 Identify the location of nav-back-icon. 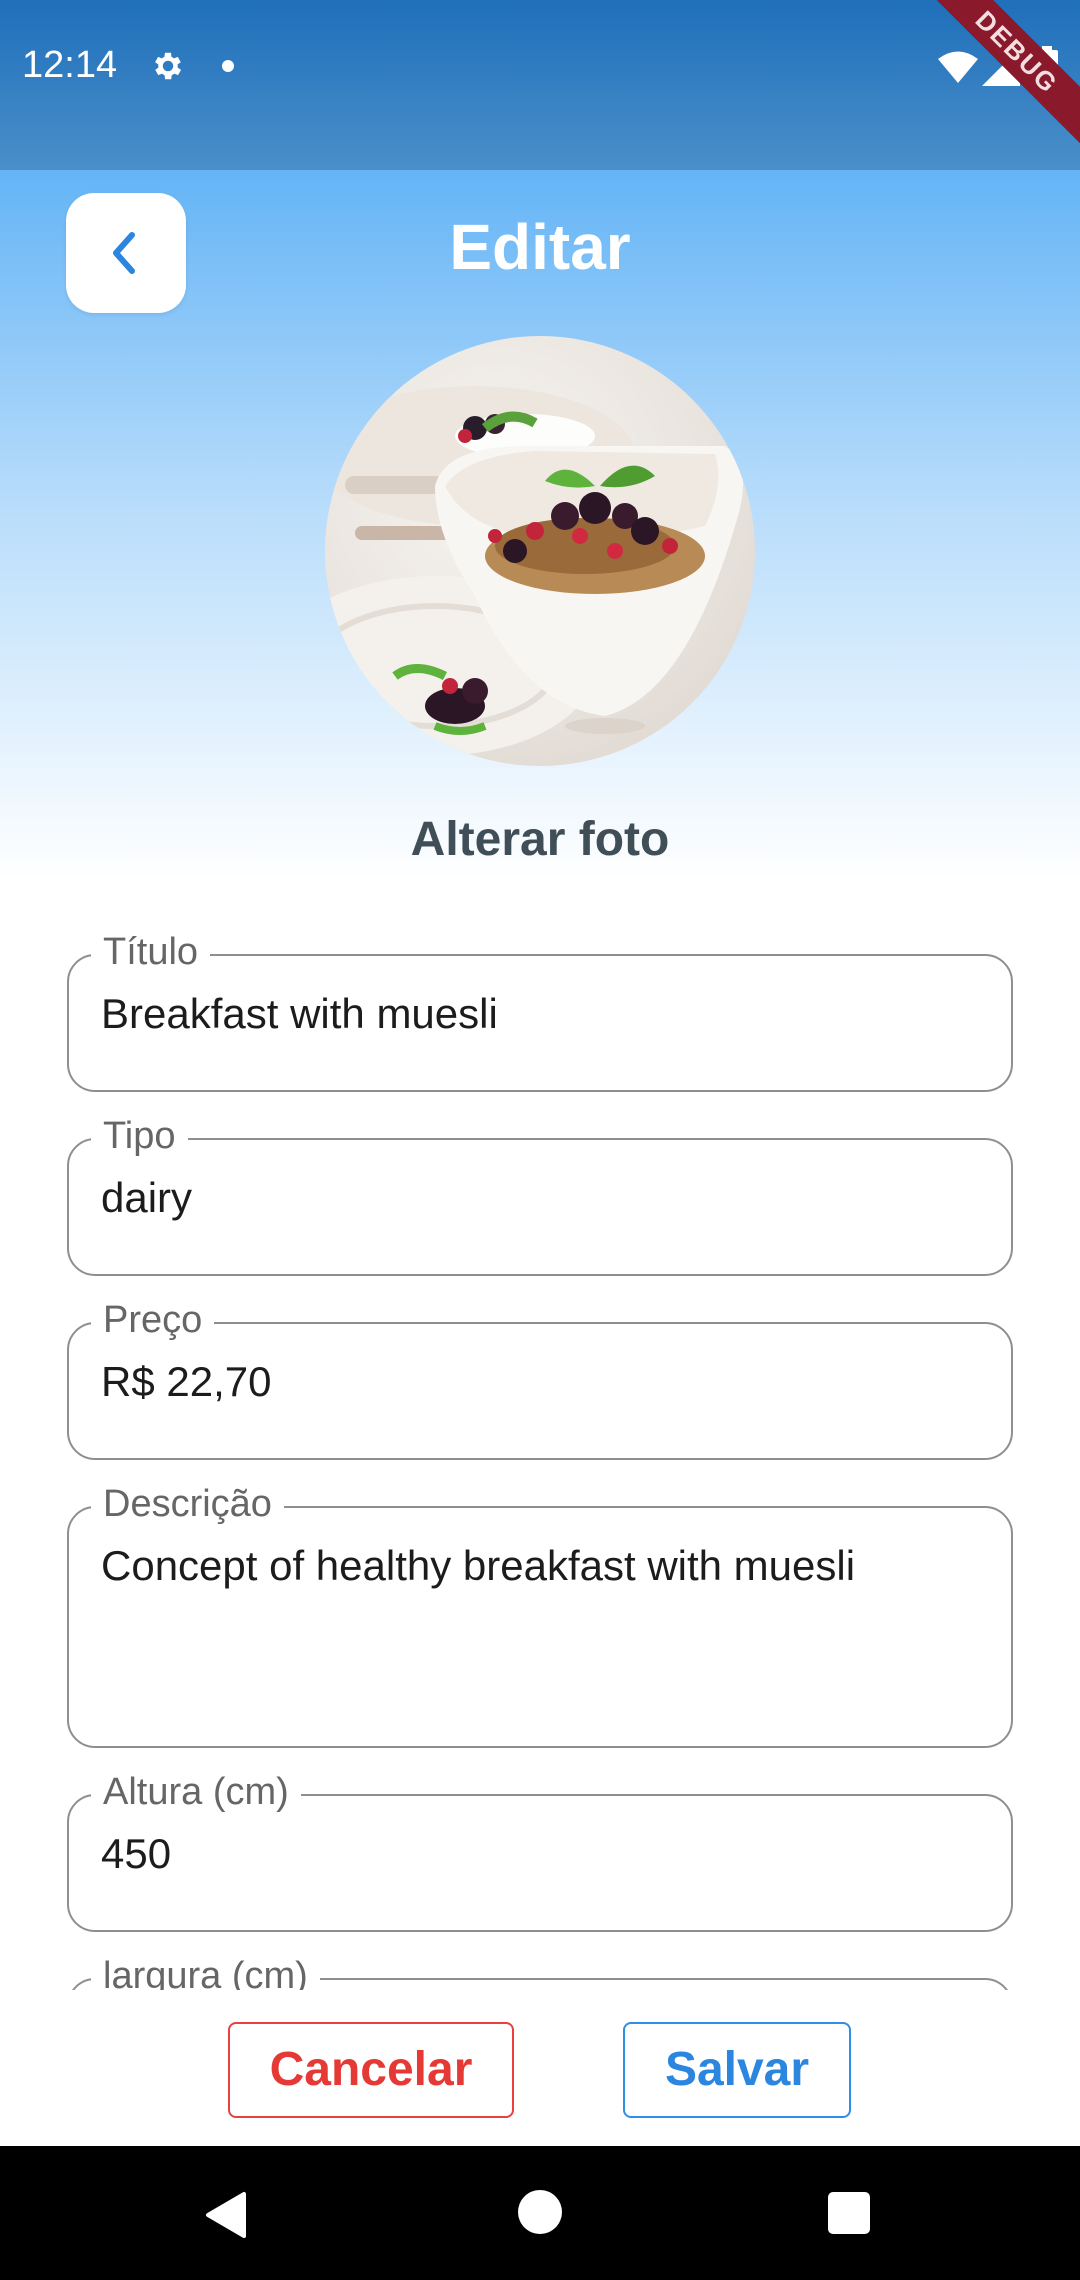
(227, 2215).